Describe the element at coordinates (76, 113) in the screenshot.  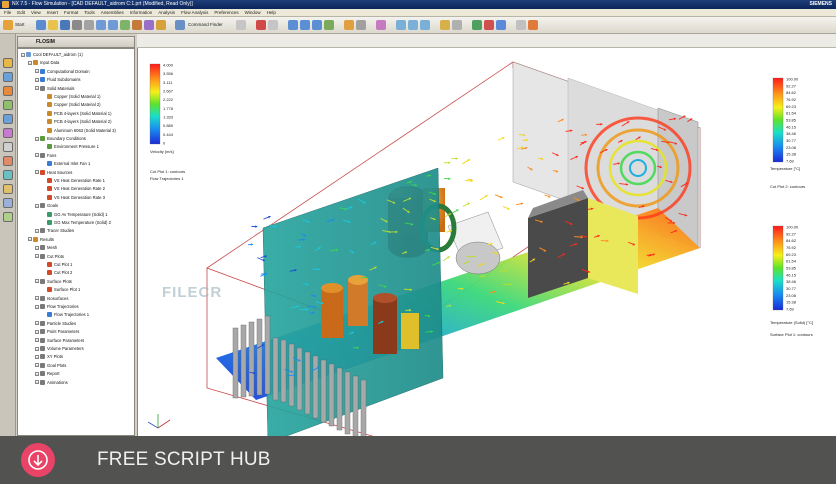
I see `tree-item: PCB 4-layers (Solid Material 1)` at that location.